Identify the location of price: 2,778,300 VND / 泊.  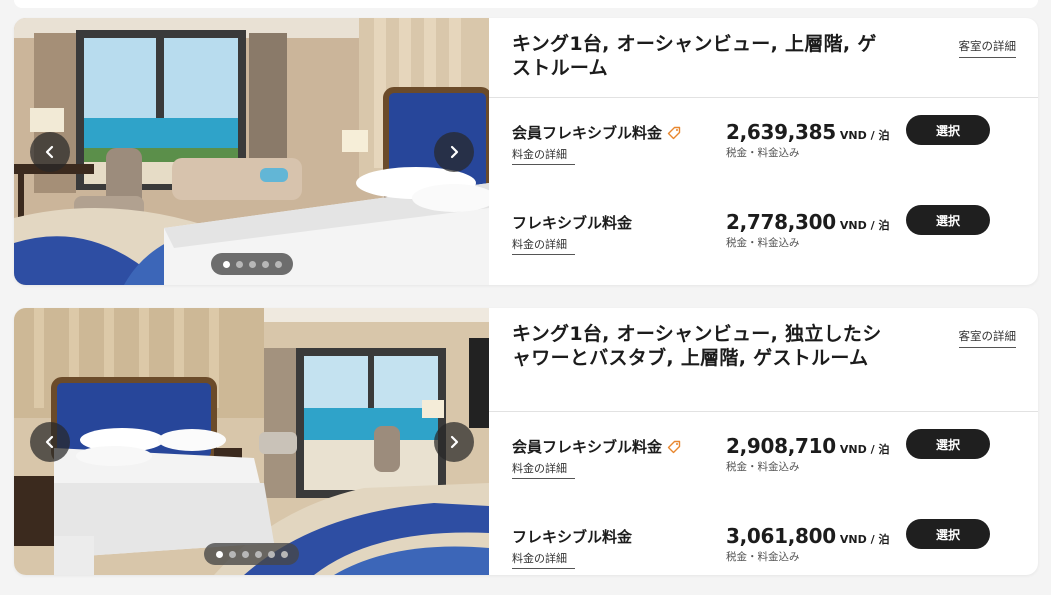
(807, 222).